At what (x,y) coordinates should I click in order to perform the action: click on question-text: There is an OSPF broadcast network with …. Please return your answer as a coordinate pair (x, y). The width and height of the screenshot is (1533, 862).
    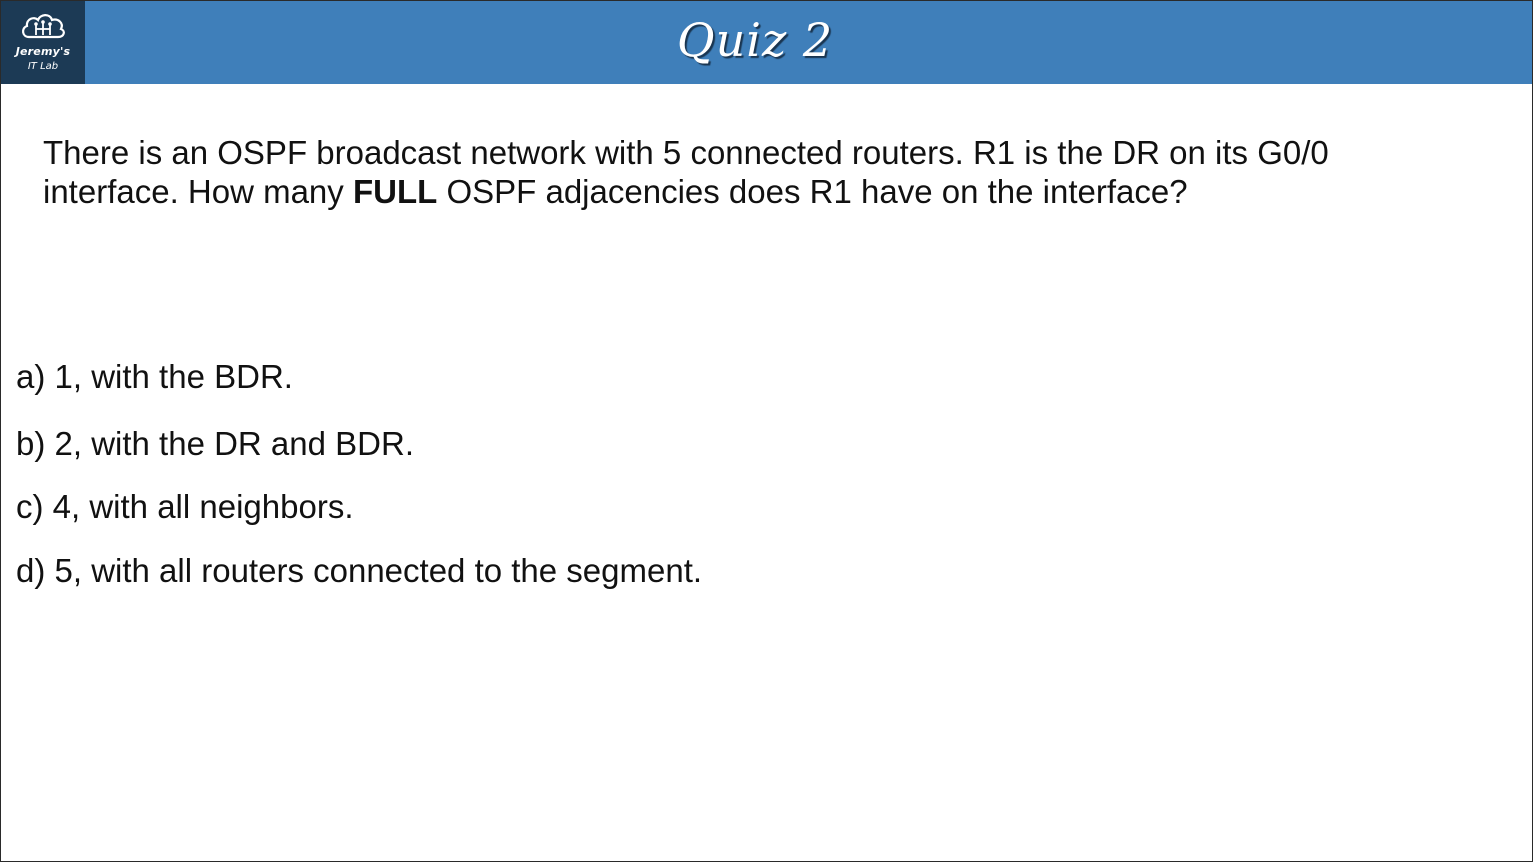
    Looking at the image, I should click on (758, 172).